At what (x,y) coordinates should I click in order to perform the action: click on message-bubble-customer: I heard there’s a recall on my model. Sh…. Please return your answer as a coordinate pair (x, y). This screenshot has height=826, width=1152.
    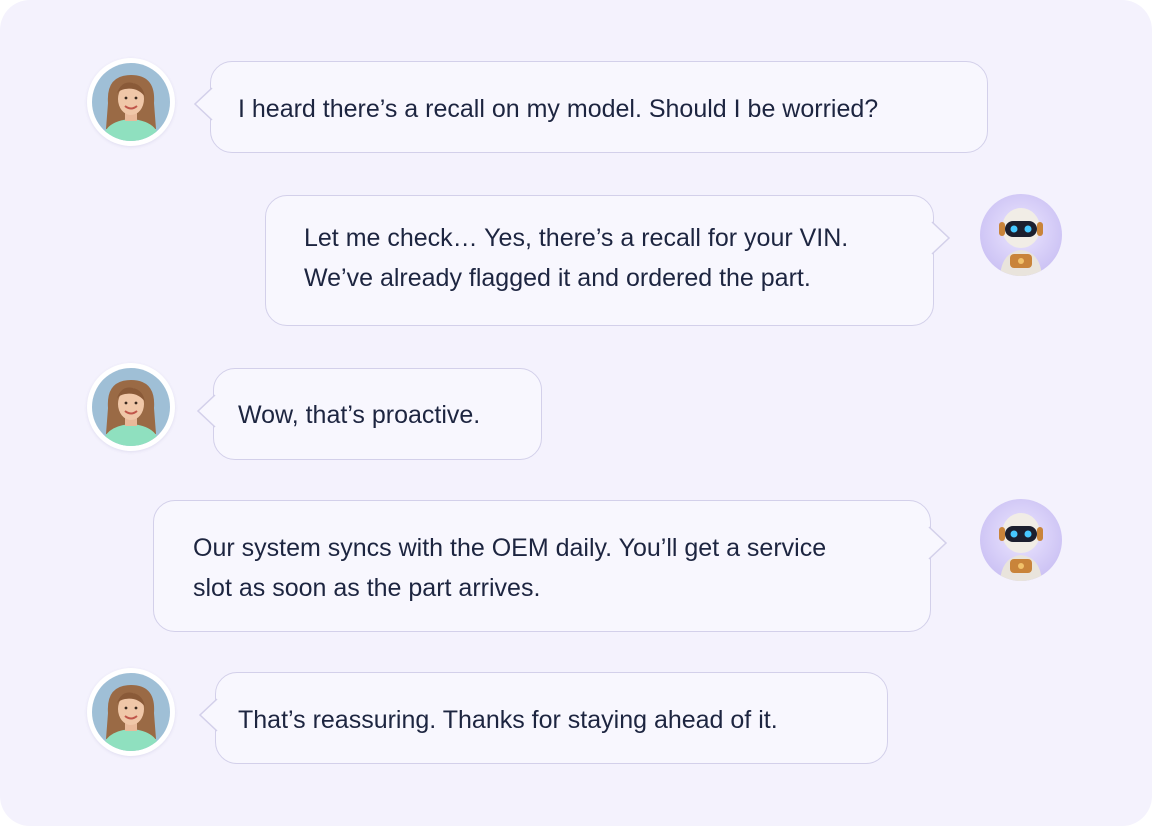
    Looking at the image, I should click on (590, 107).